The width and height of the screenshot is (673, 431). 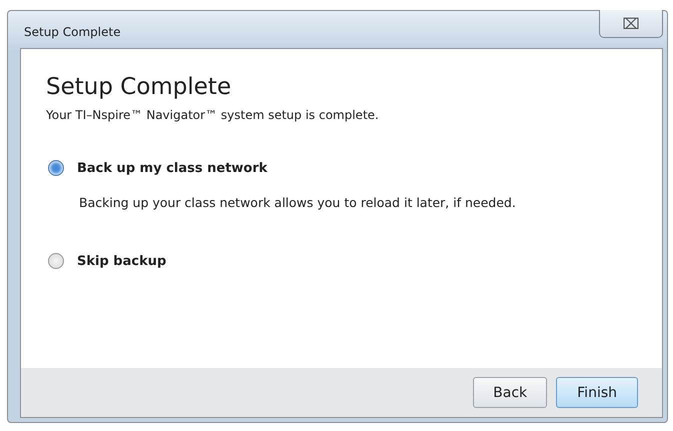 What do you see at coordinates (298, 202) in the screenshot?
I see `option-description: Backing up your class network allows you to reload it later, if needed.` at bounding box center [298, 202].